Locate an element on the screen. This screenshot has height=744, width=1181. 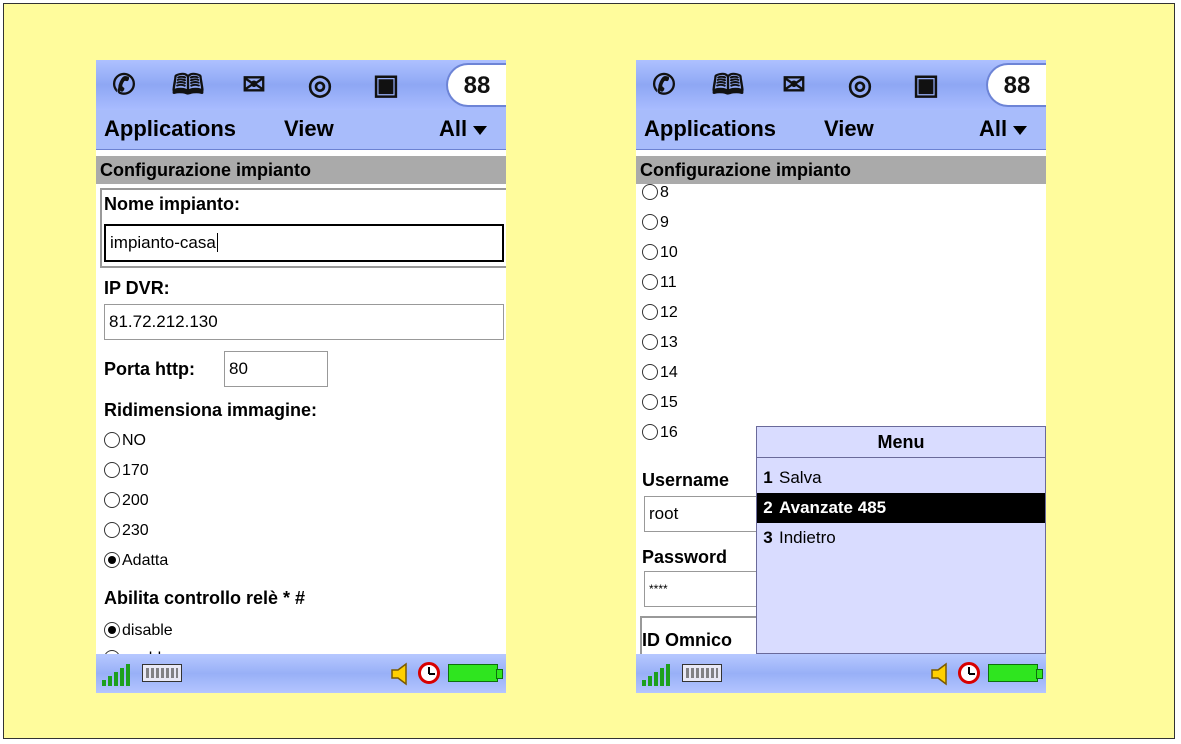
radio-option: 13 is located at coordinates (660, 343).